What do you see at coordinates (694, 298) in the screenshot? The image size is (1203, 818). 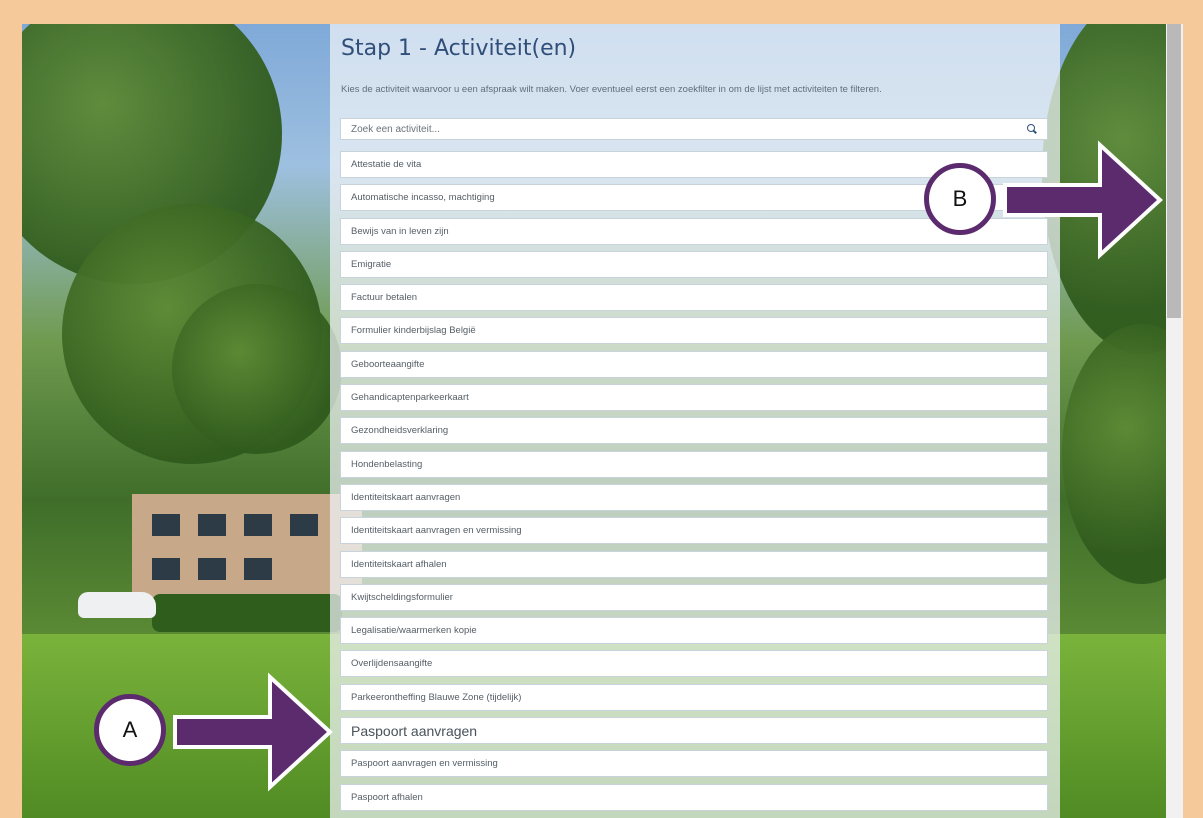 I see `activity-item: Factuur betalen` at bounding box center [694, 298].